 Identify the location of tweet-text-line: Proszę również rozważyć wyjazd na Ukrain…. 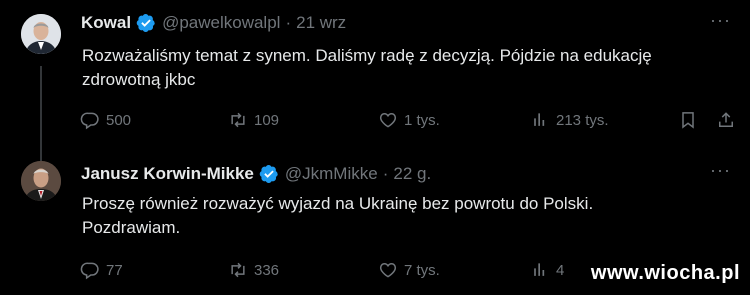
(338, 203).